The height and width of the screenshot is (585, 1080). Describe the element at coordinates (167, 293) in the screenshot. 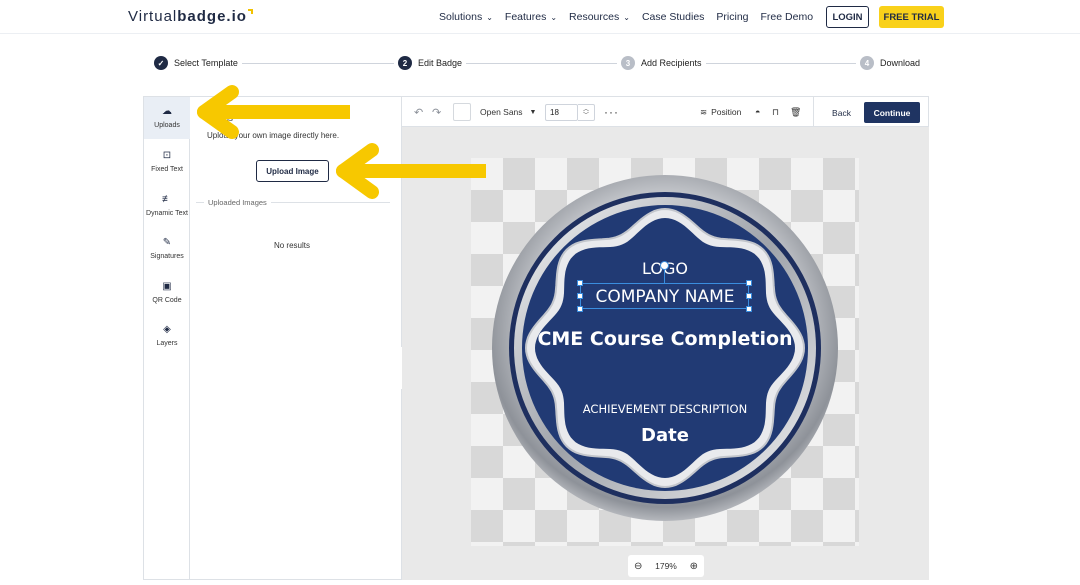

I see `rail-qr-code: ▣ QR Code` at that location.